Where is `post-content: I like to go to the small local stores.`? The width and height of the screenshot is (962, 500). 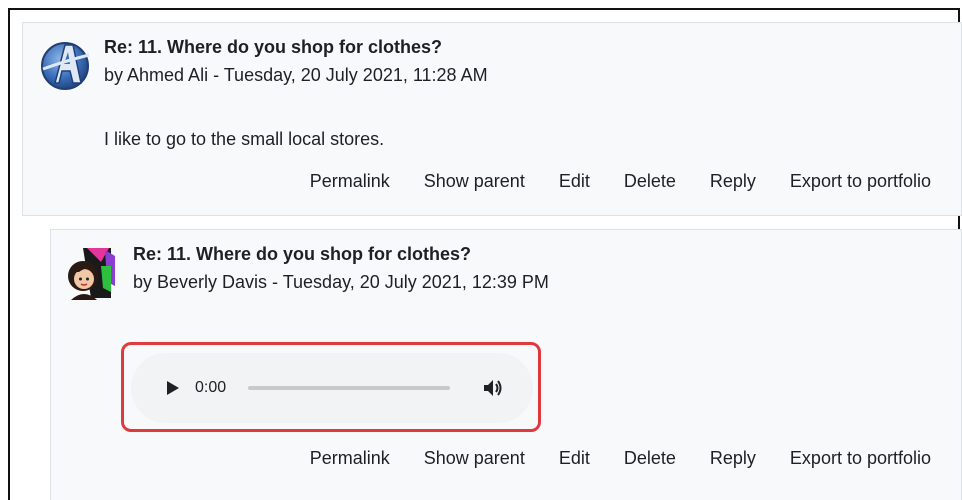 post-content: I like to go to the small local stores. is located at coordinates (244, 139).